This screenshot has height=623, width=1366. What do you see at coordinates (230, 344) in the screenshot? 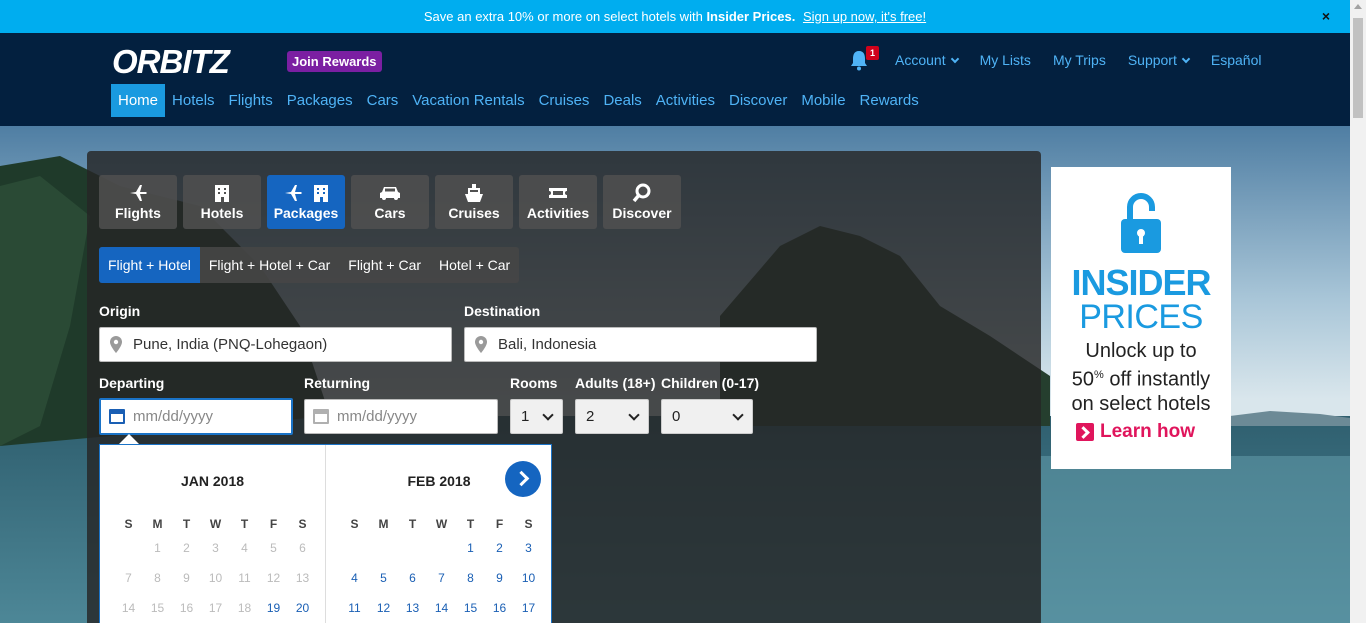
I see `origin-value: Pune, India (PNQ-Lohegaon)` at bounding box center [230, 344].